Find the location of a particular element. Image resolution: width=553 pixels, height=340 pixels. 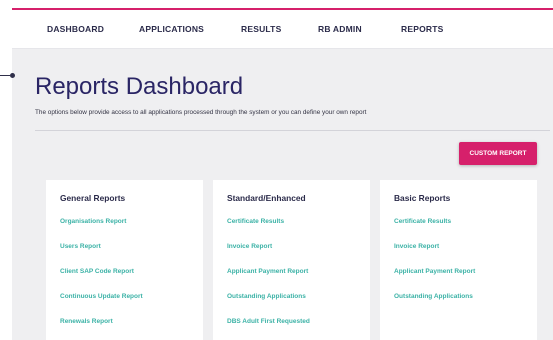

report-link-renewals: Renewals Report is located at coordinates (86, 321).